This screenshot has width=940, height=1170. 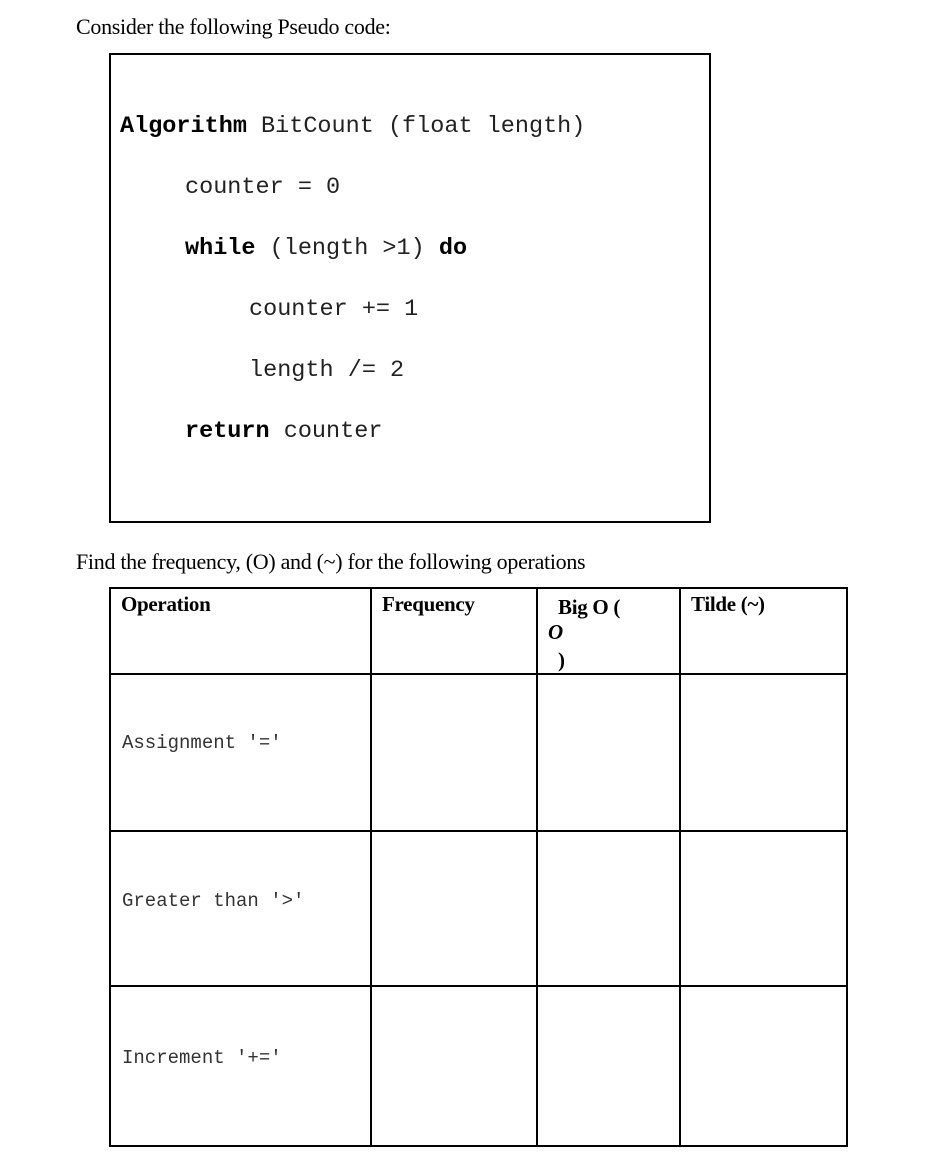 What do you see at coordinates (326, 431) in the screenshot?
I see `return-value: counter` at bounding box center [326, 431].